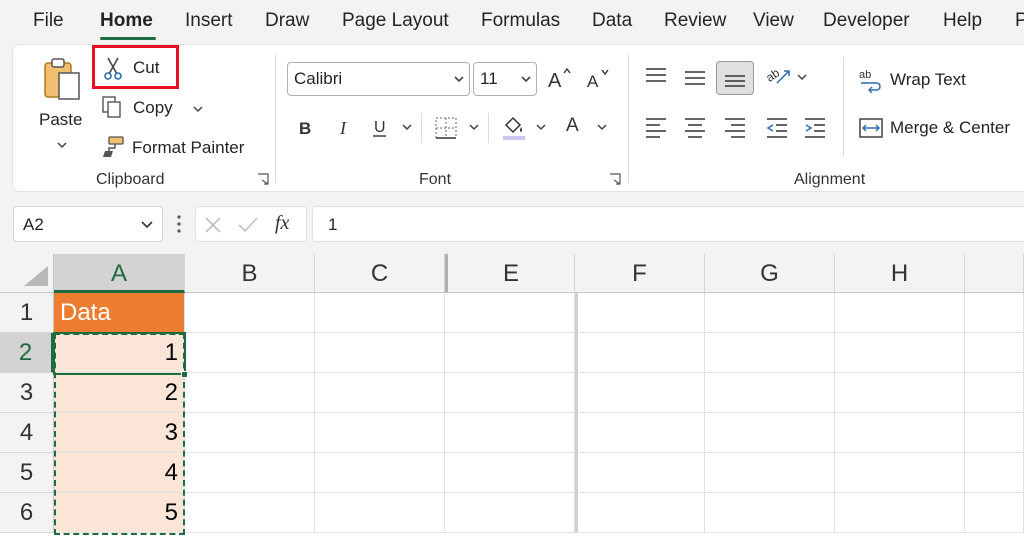 This screenshot has width=1024, height=538. I want to click on tab-page-layout: Page Layout, so click(395, 21).